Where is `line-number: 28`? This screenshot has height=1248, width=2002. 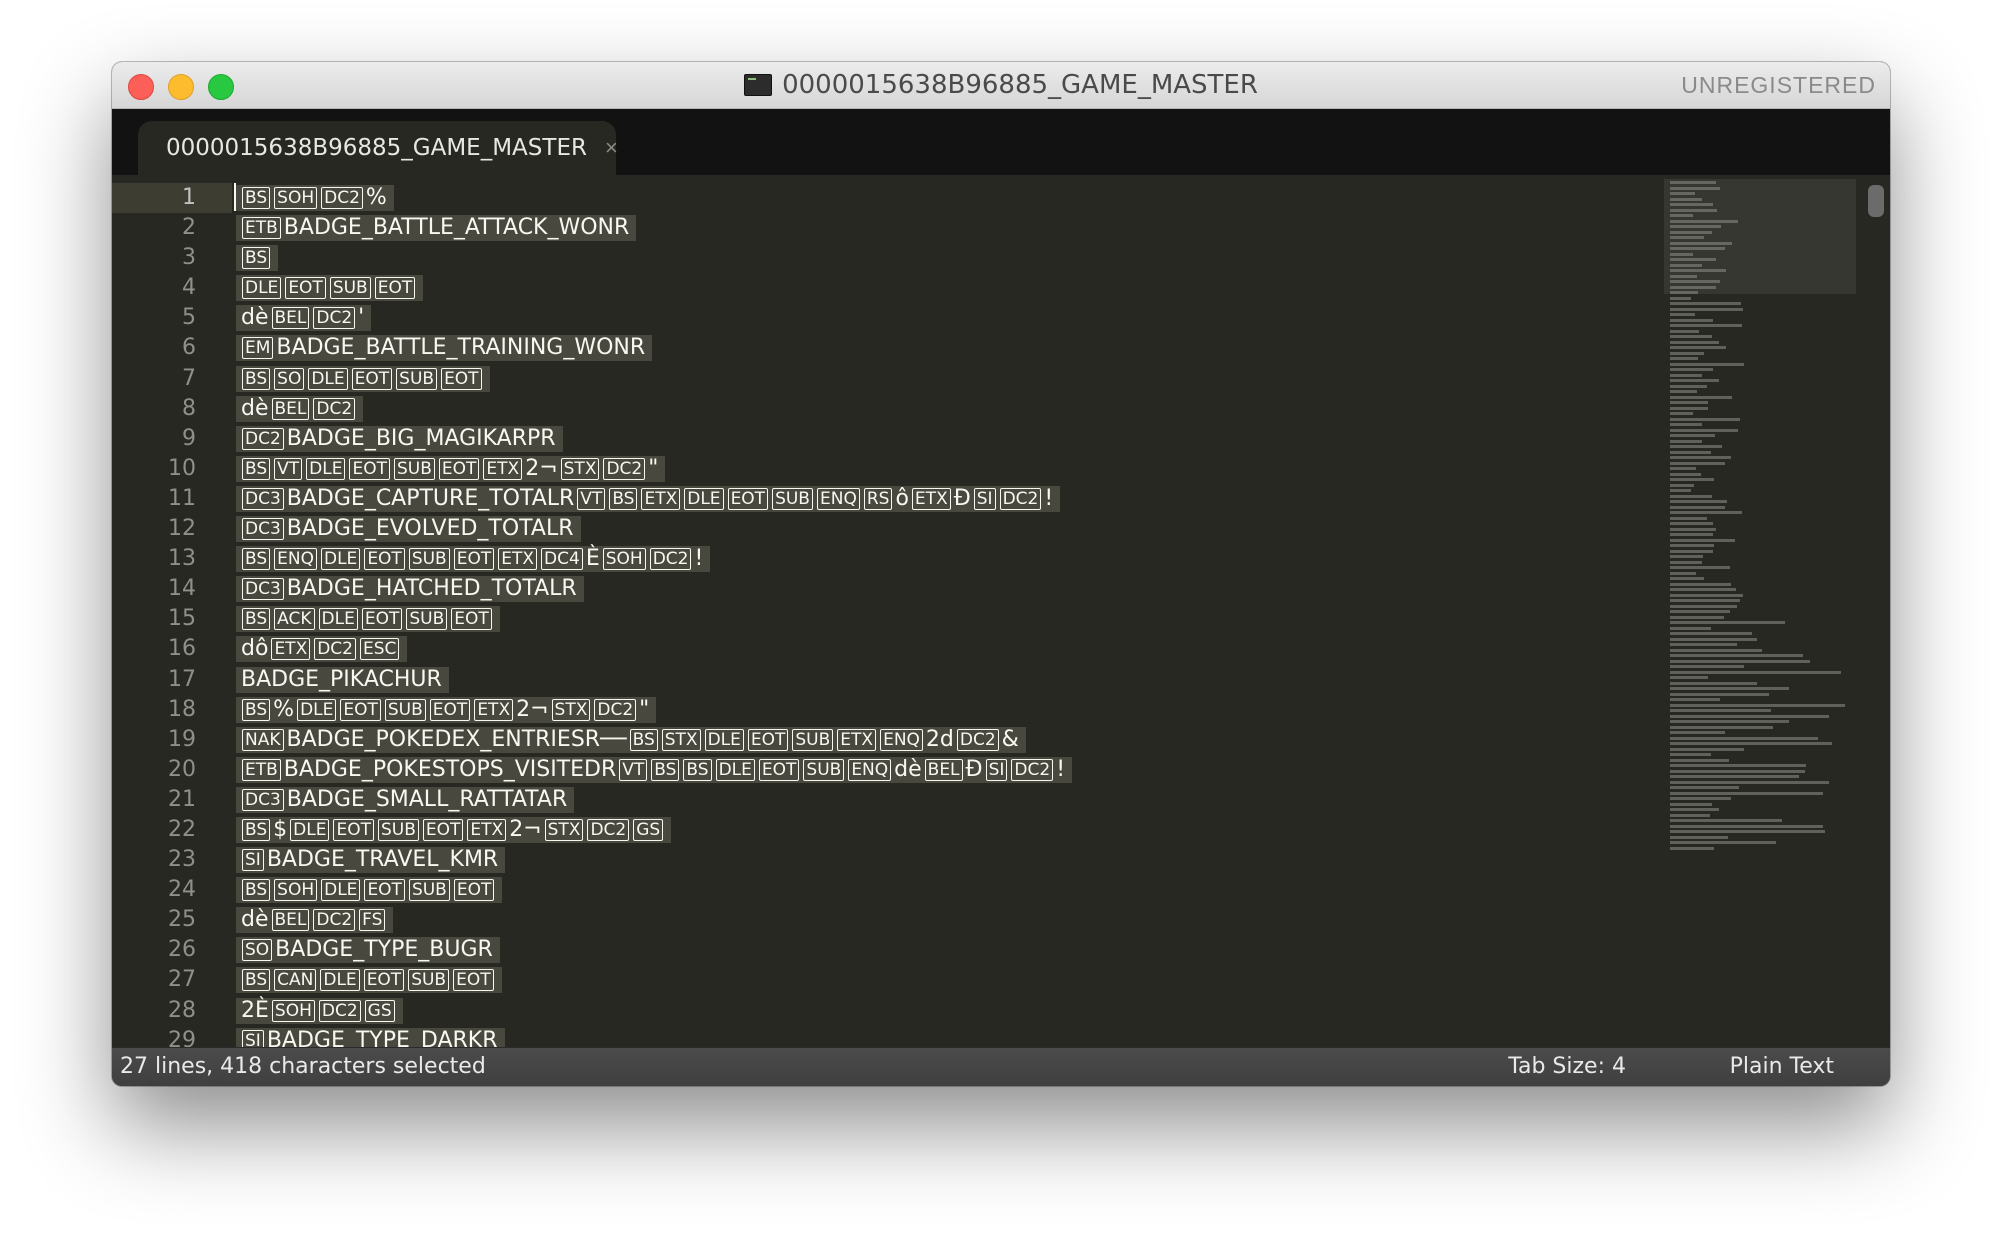
line-number: 28 is located at coordinates (182, 1010).